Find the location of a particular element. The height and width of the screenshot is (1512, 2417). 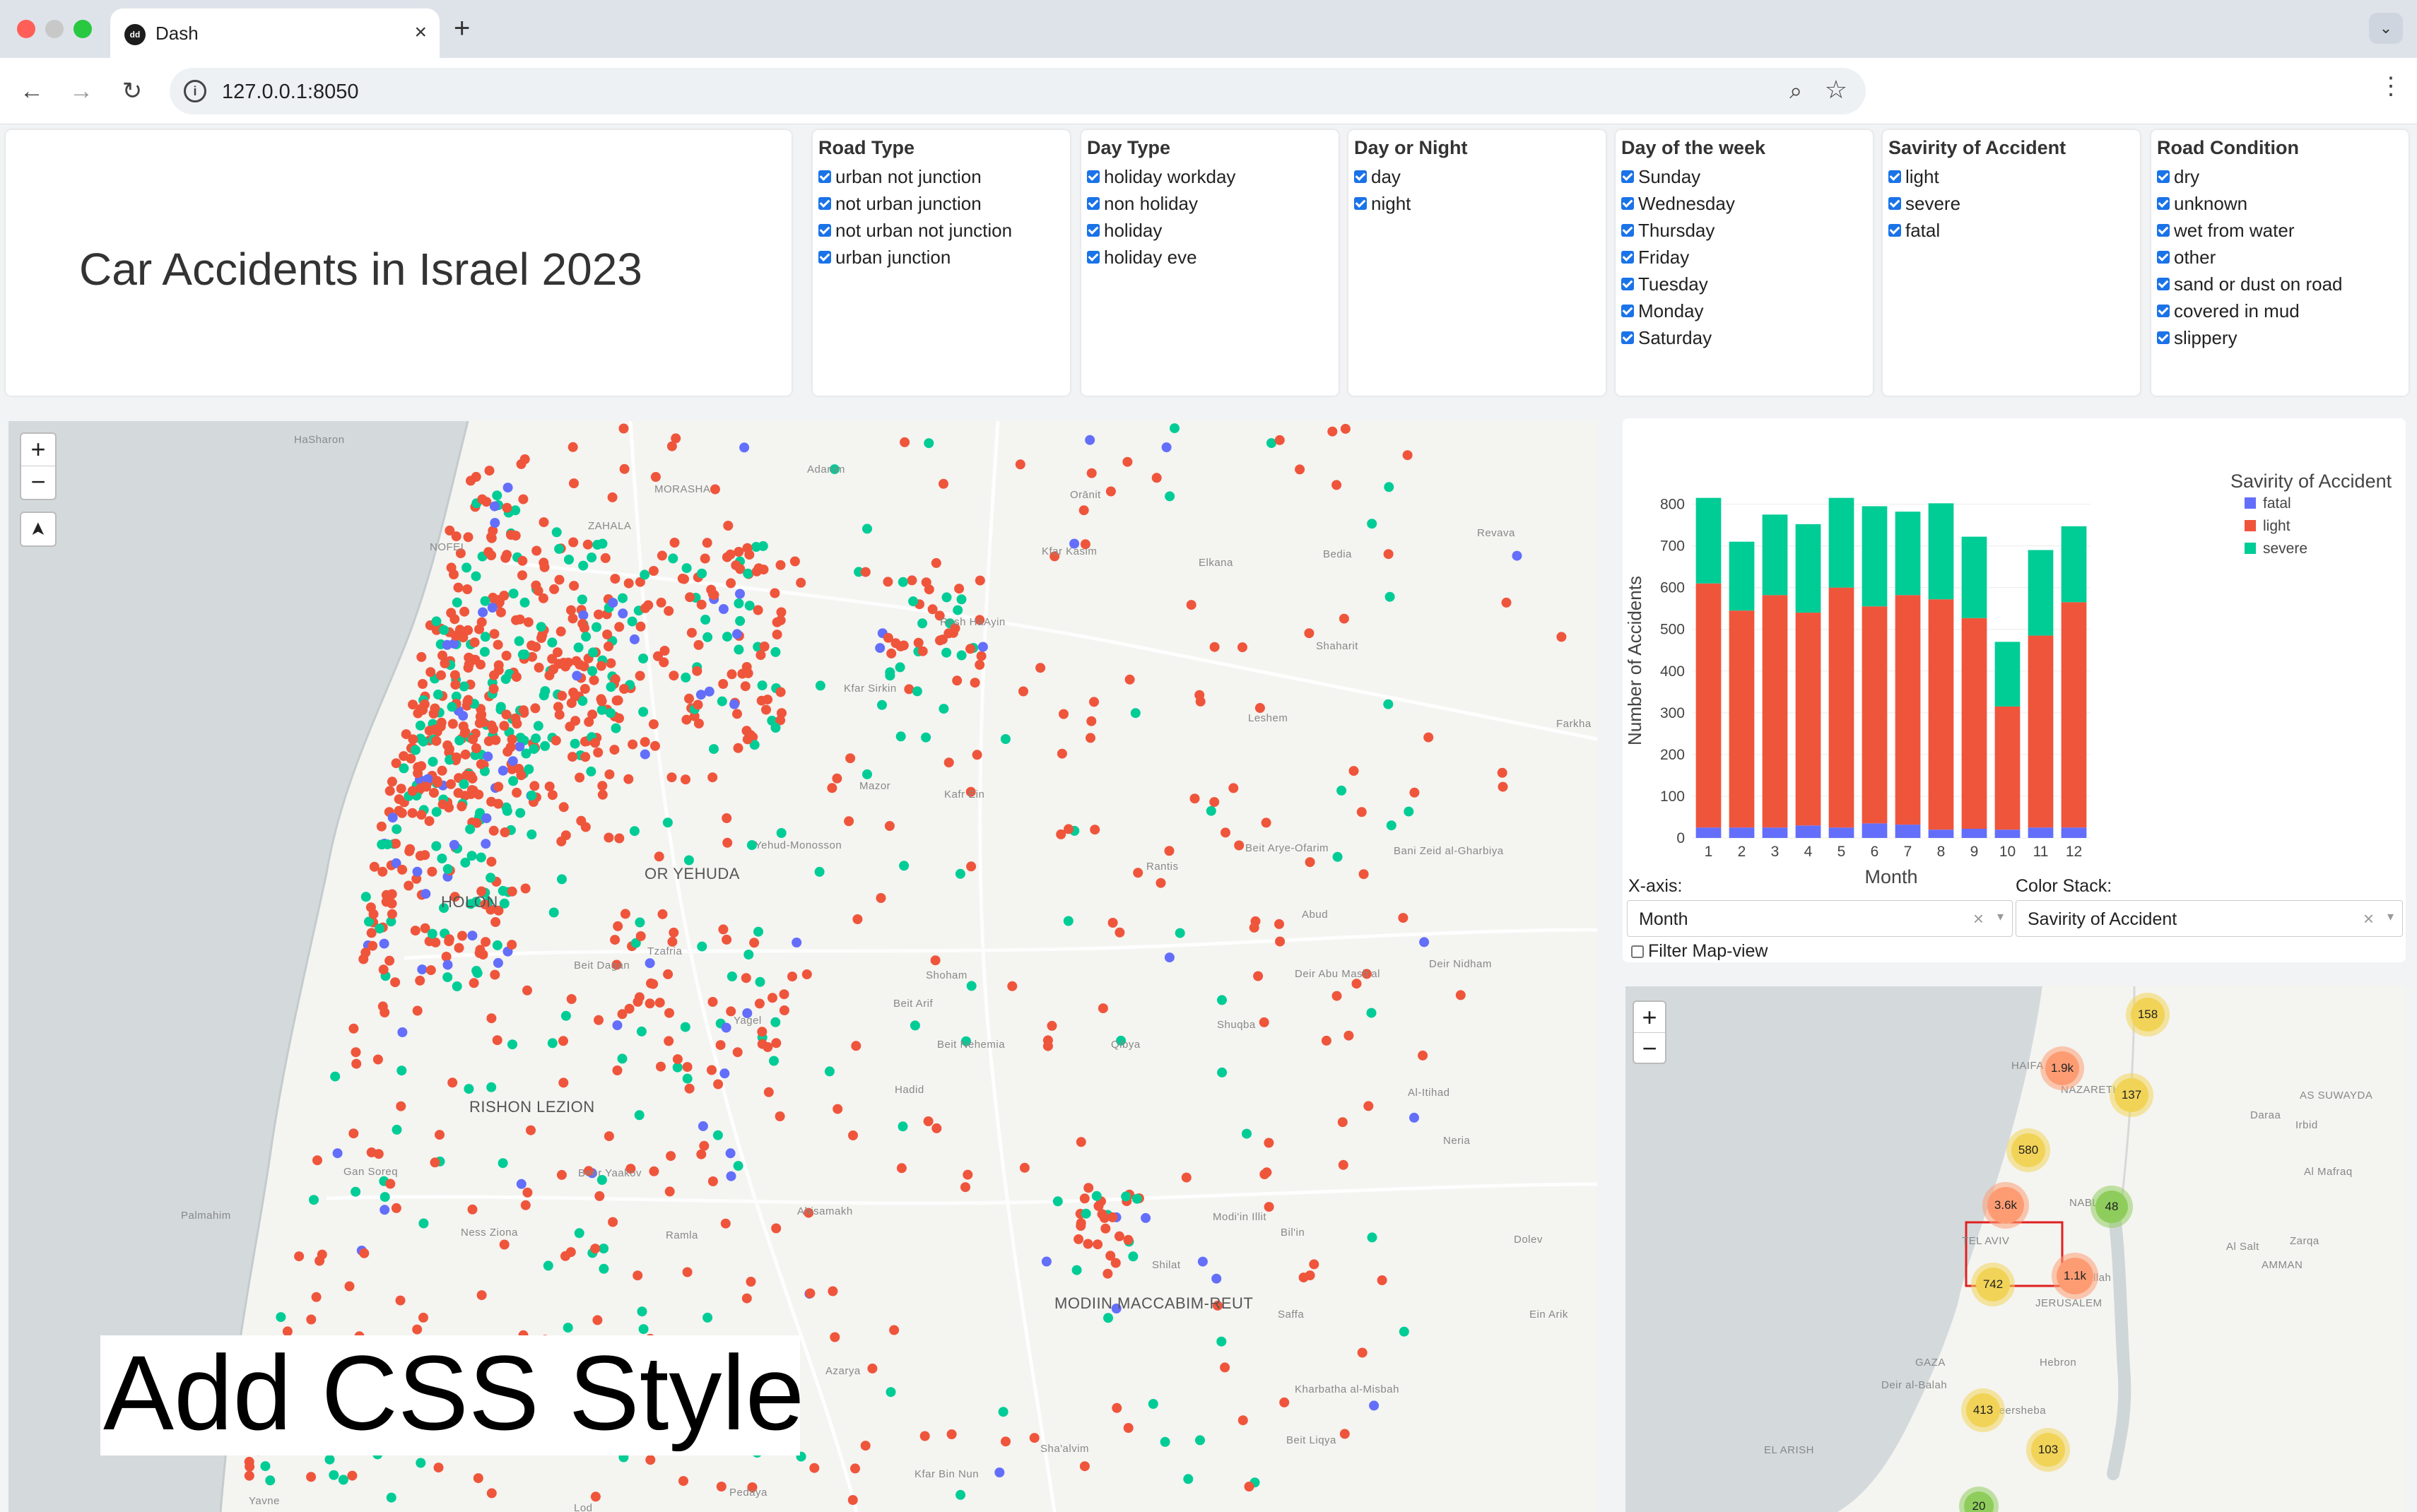

filter-option: fatal is located at coordinates (2014, 231).